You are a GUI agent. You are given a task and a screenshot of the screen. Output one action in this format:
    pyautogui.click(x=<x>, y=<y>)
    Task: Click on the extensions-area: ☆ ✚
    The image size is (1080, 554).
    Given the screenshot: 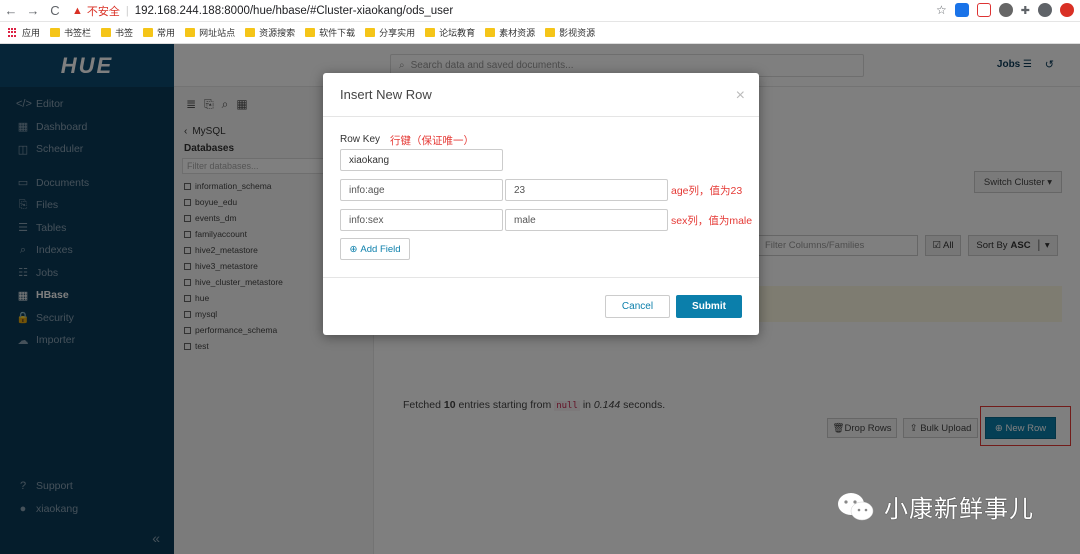 What is the action you would take?
    pyautogui.click(x=1005, y=10)
    